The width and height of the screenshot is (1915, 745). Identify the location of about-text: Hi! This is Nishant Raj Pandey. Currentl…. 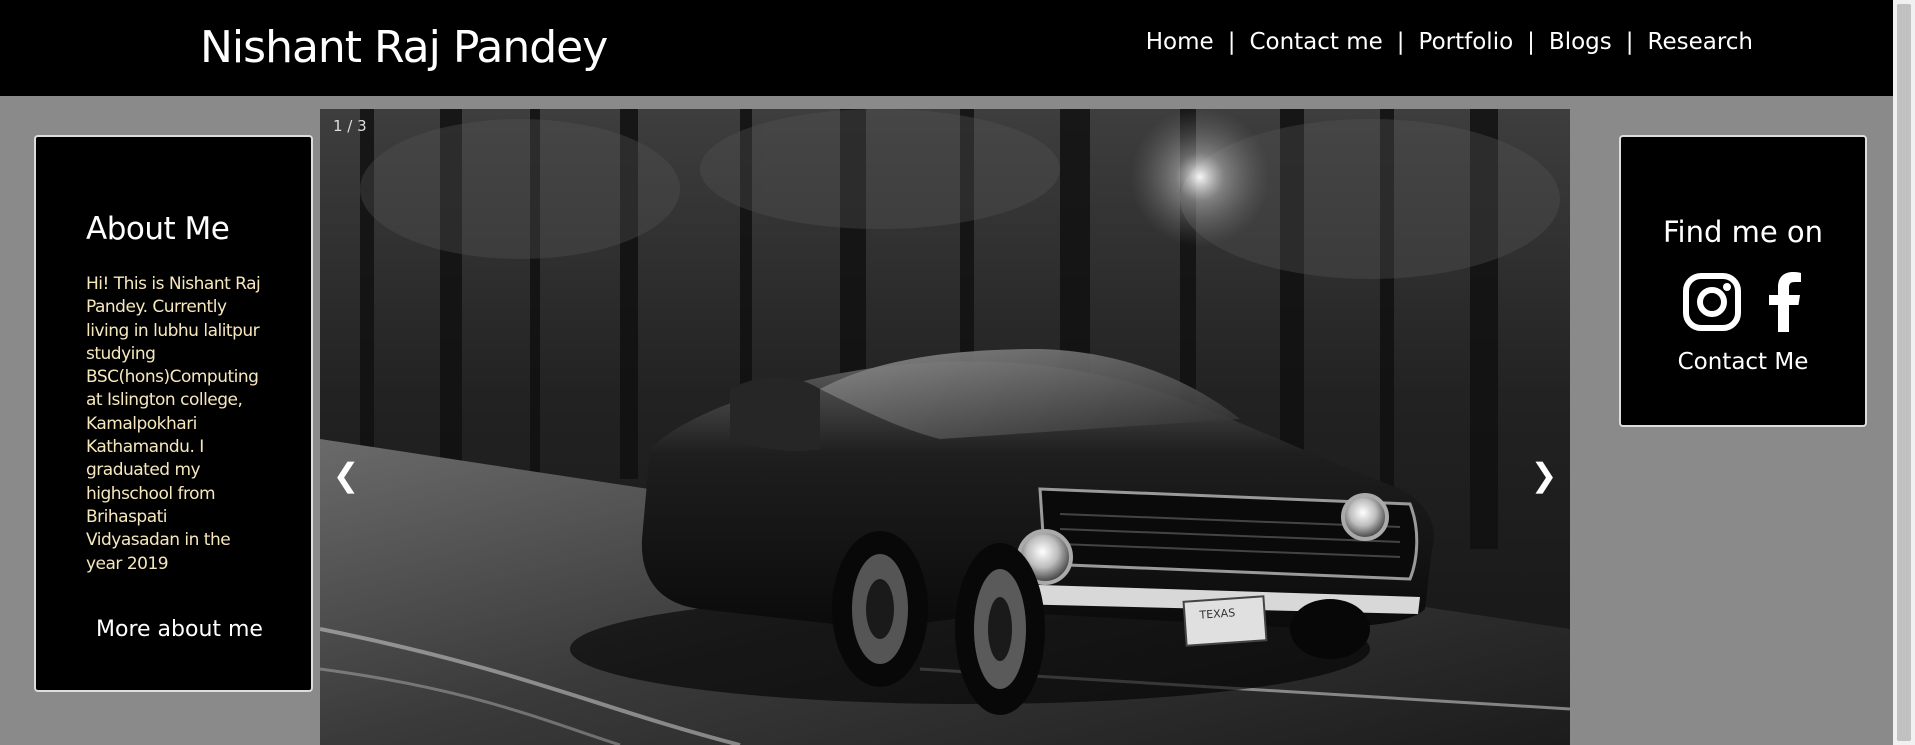
(173, 424).